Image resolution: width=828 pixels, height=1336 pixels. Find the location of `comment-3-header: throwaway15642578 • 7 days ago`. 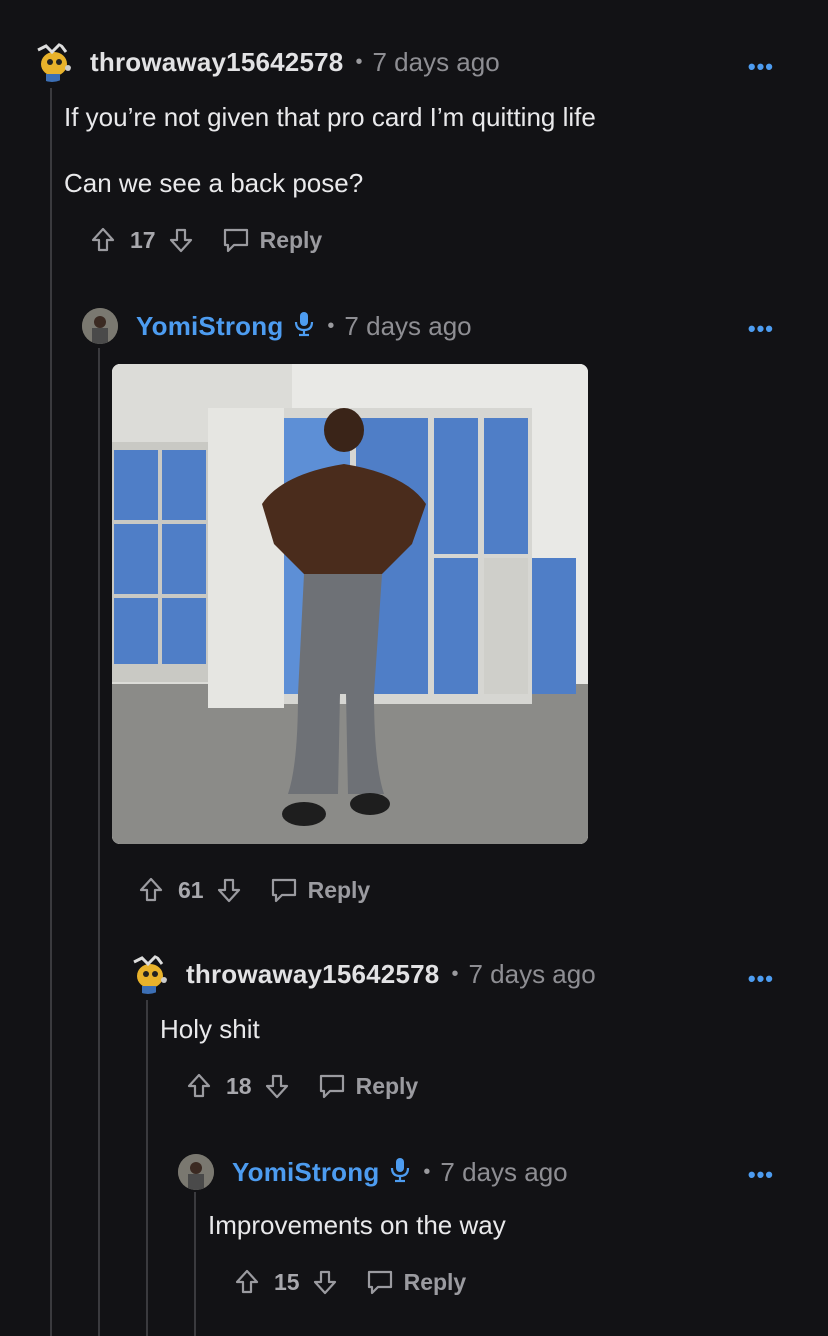

comment-3-header: throwaway15642578 • 7 days ago is located at coordinates (362, 974).